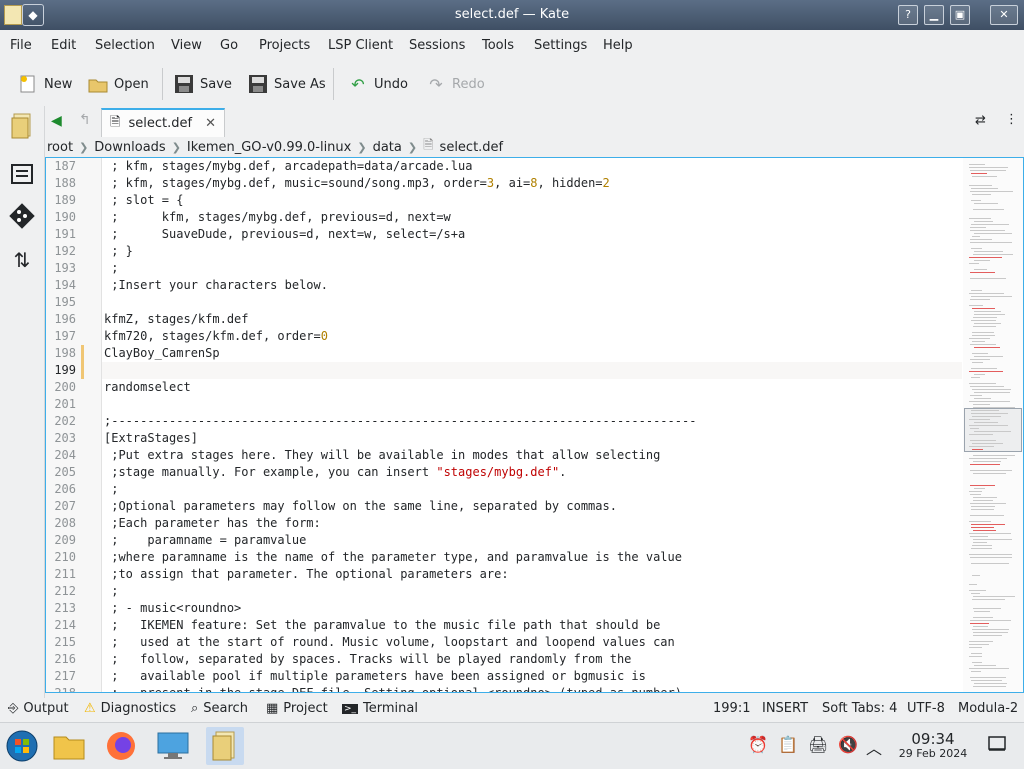 This screenshot has width=1024, height=769. I want to click on line-number: 187, so click(61, 166).